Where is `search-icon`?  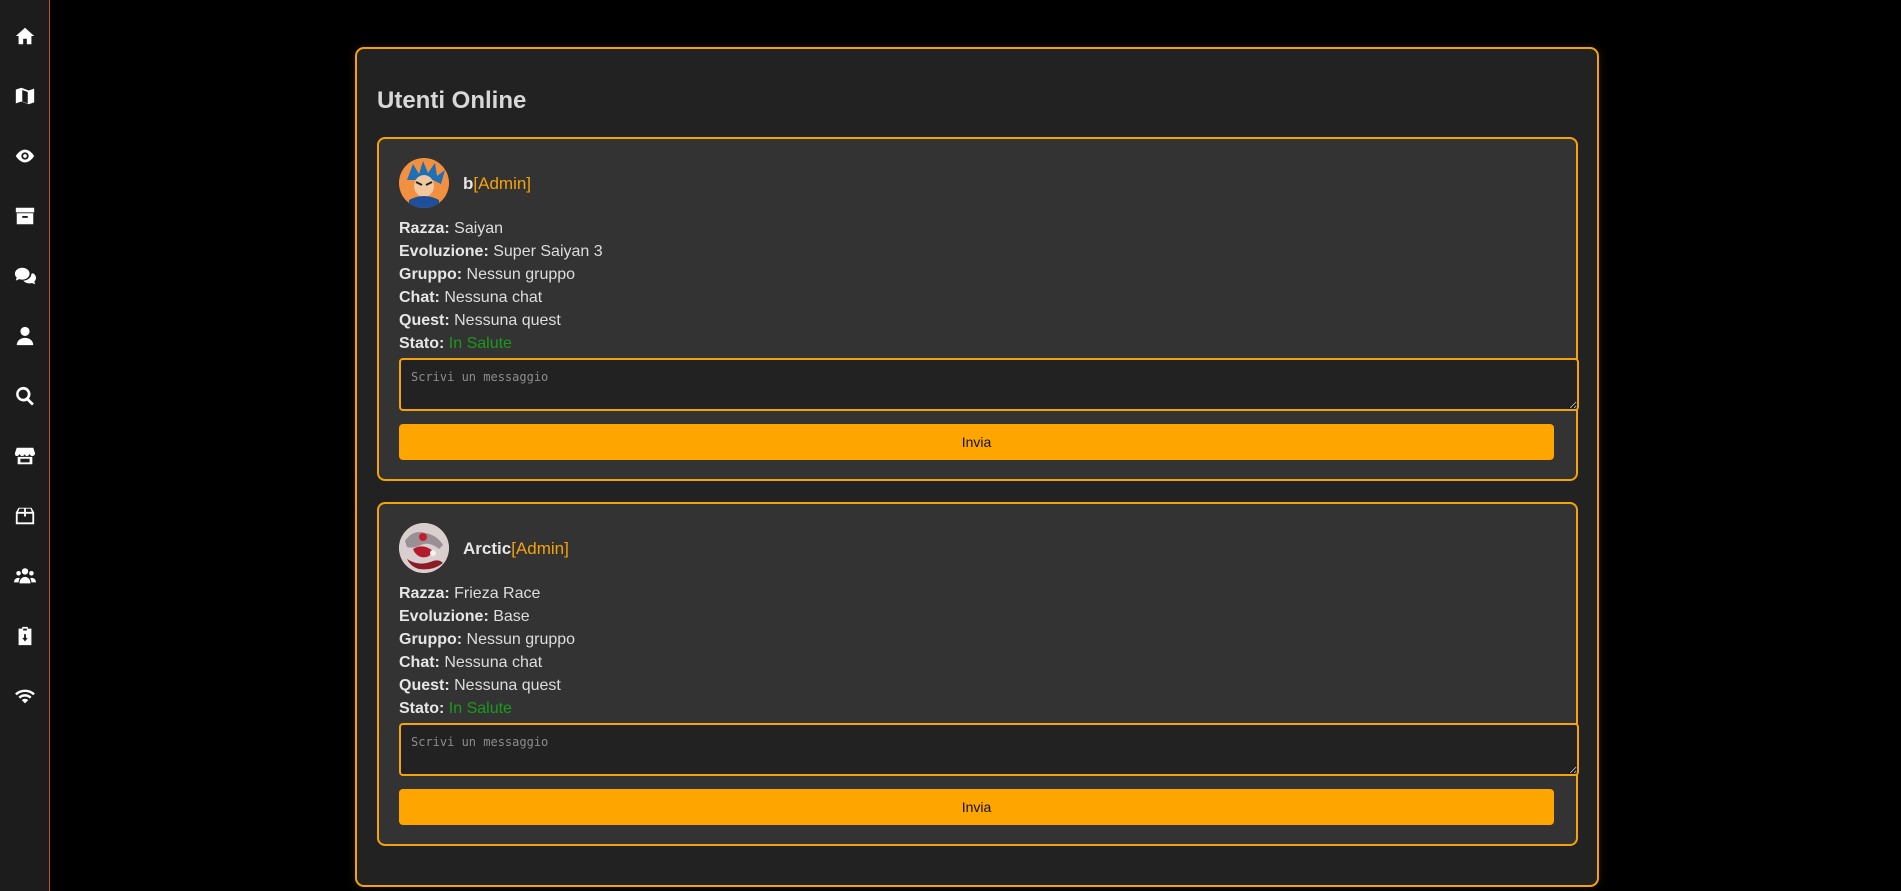 search-icon is located at coordinates (25, 396).